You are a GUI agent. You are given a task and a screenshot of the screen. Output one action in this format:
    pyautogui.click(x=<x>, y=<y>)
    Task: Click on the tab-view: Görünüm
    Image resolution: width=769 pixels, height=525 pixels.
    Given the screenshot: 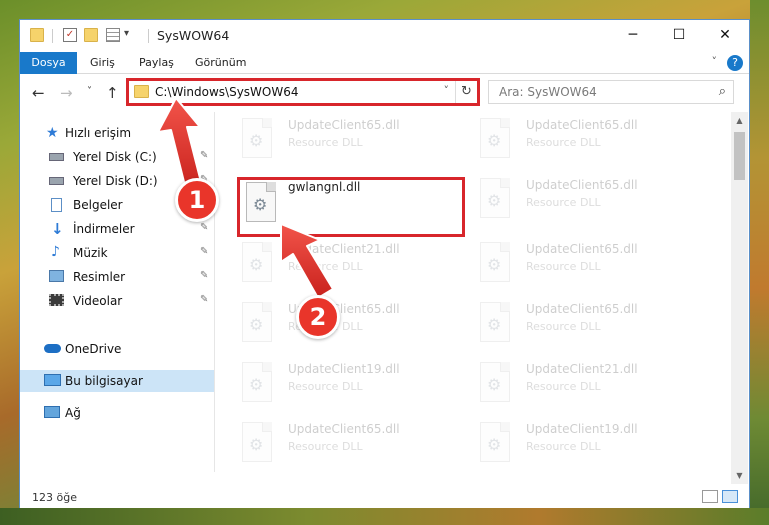 What is the action you would take?
    pyautogui.click(x=220, y=63)
    